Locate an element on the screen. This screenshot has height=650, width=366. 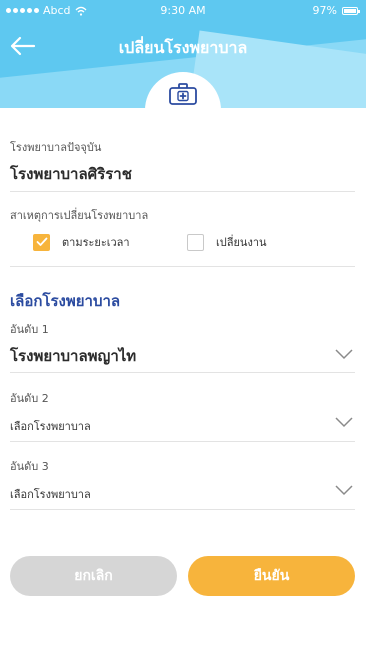
checkbox-unchecked is located at coordinates (195, 242).